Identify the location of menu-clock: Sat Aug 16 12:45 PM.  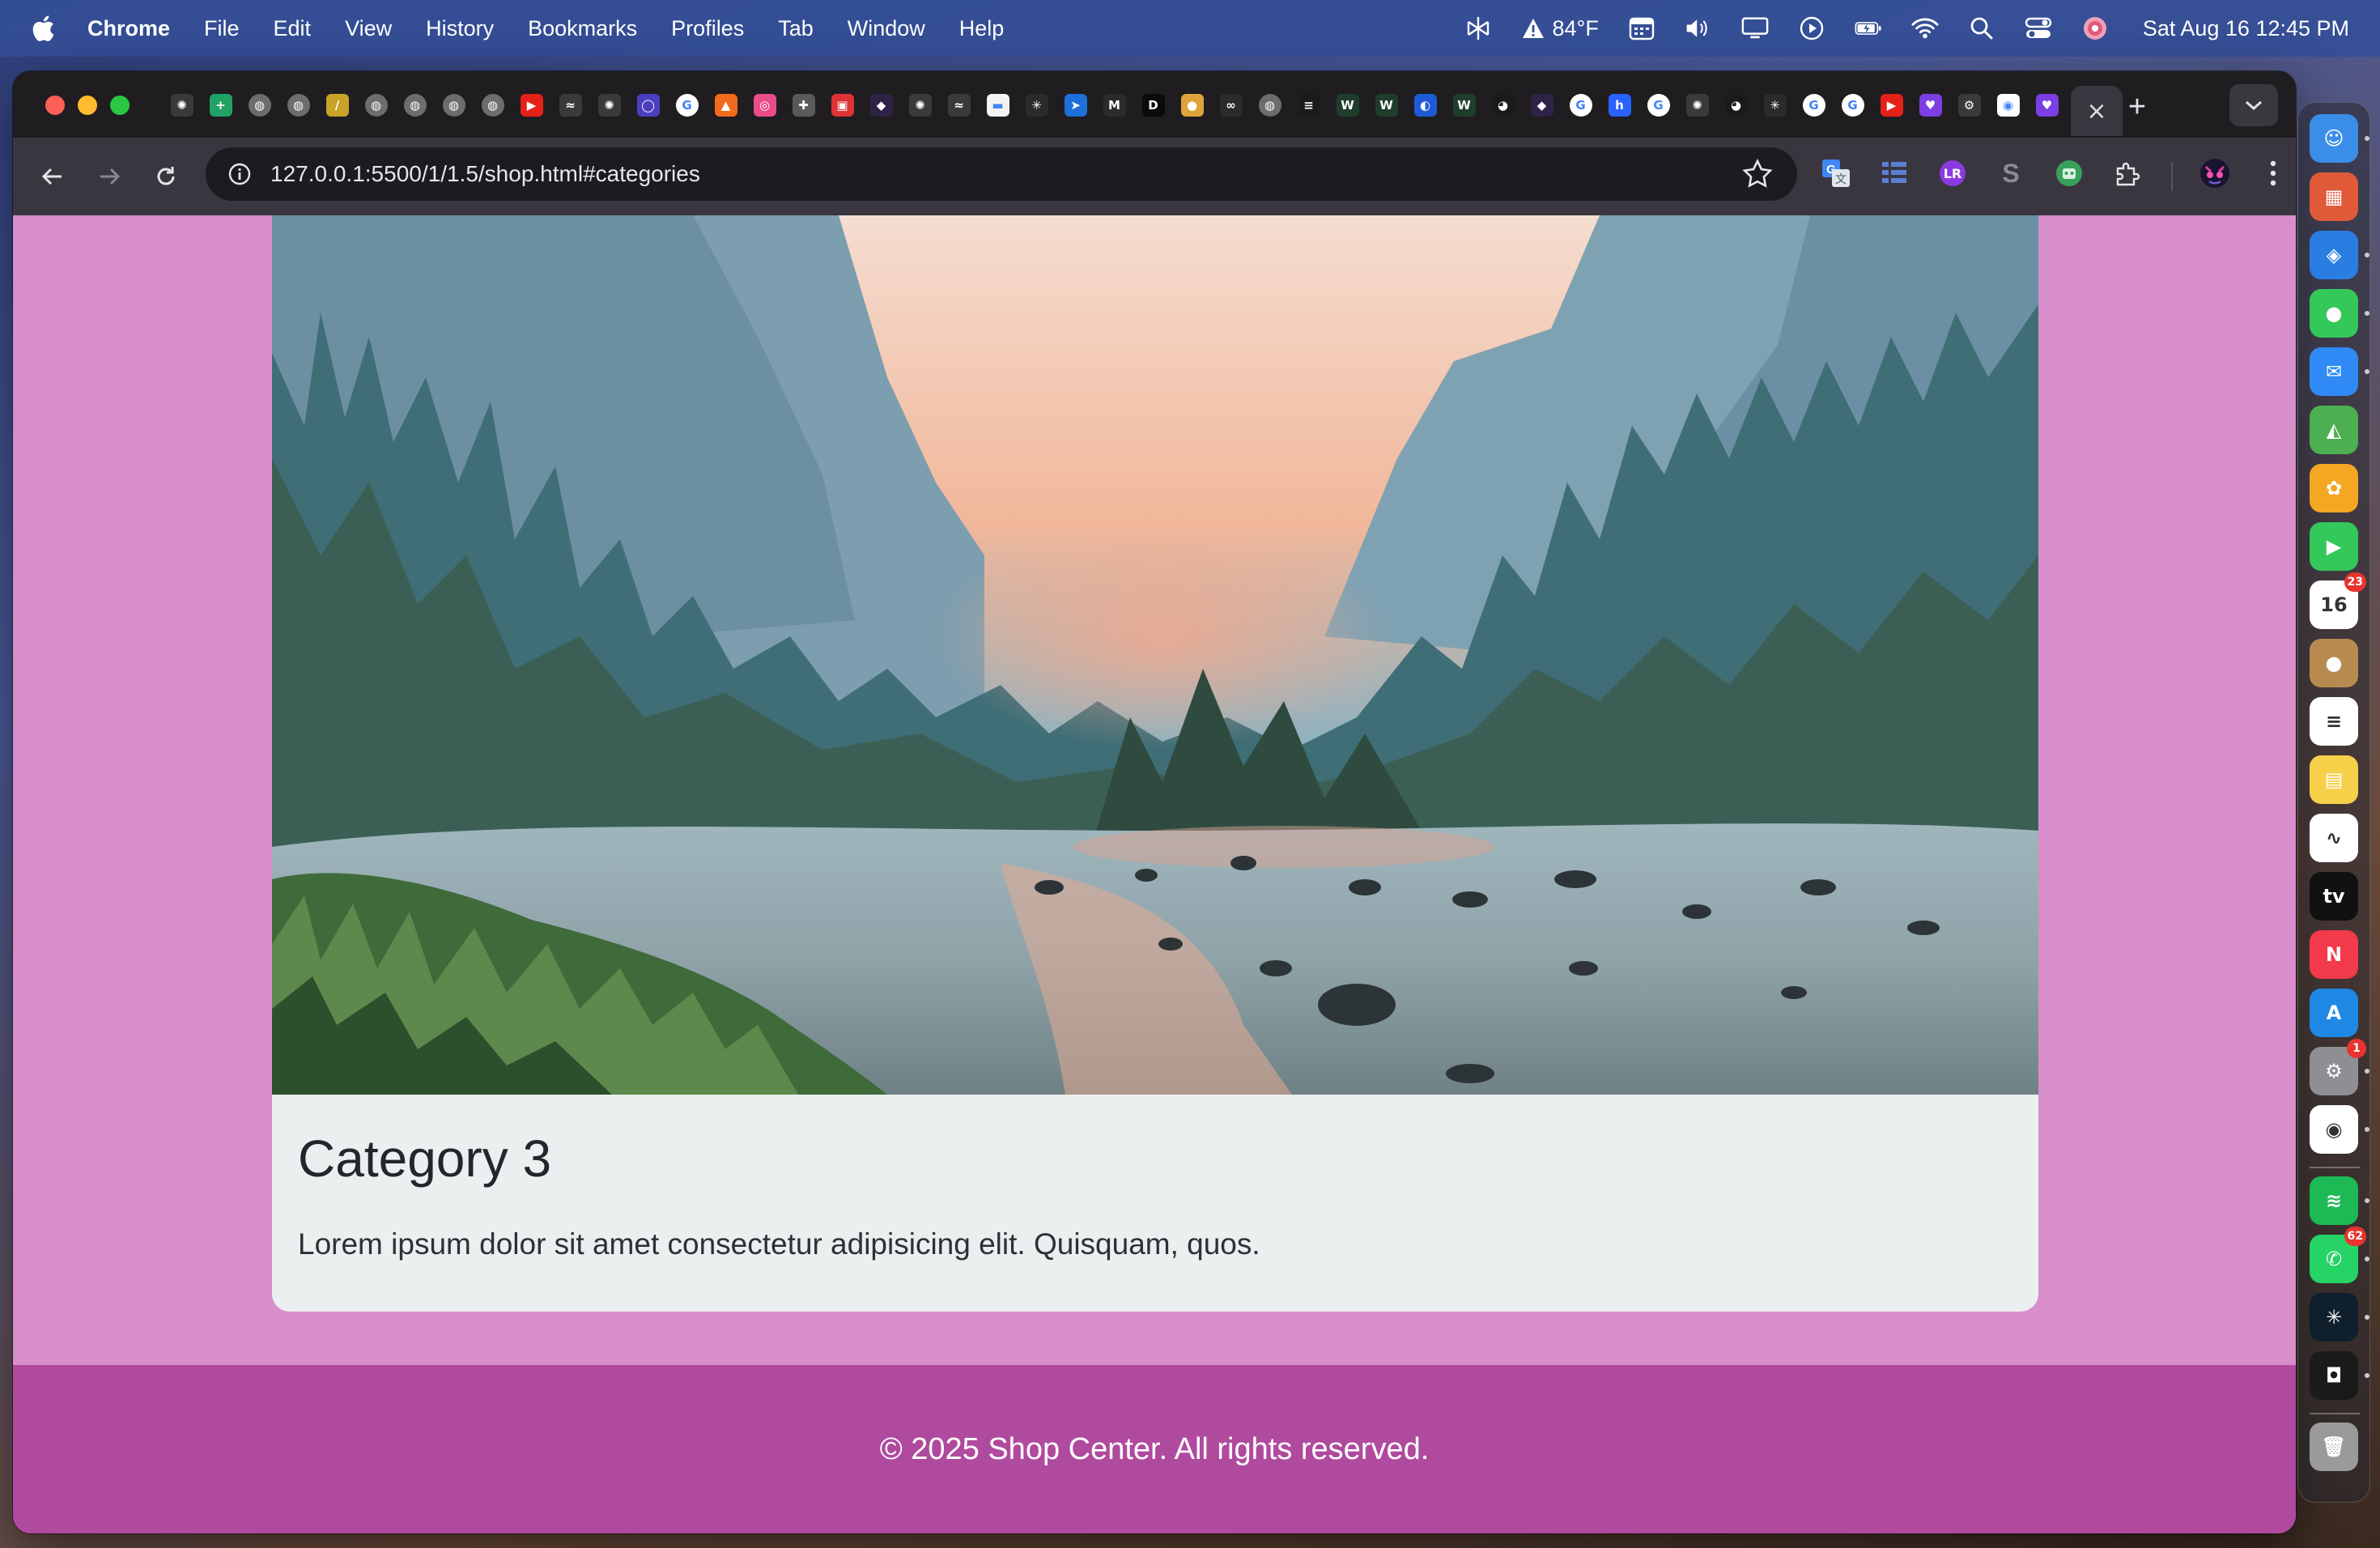
(2246, 29).